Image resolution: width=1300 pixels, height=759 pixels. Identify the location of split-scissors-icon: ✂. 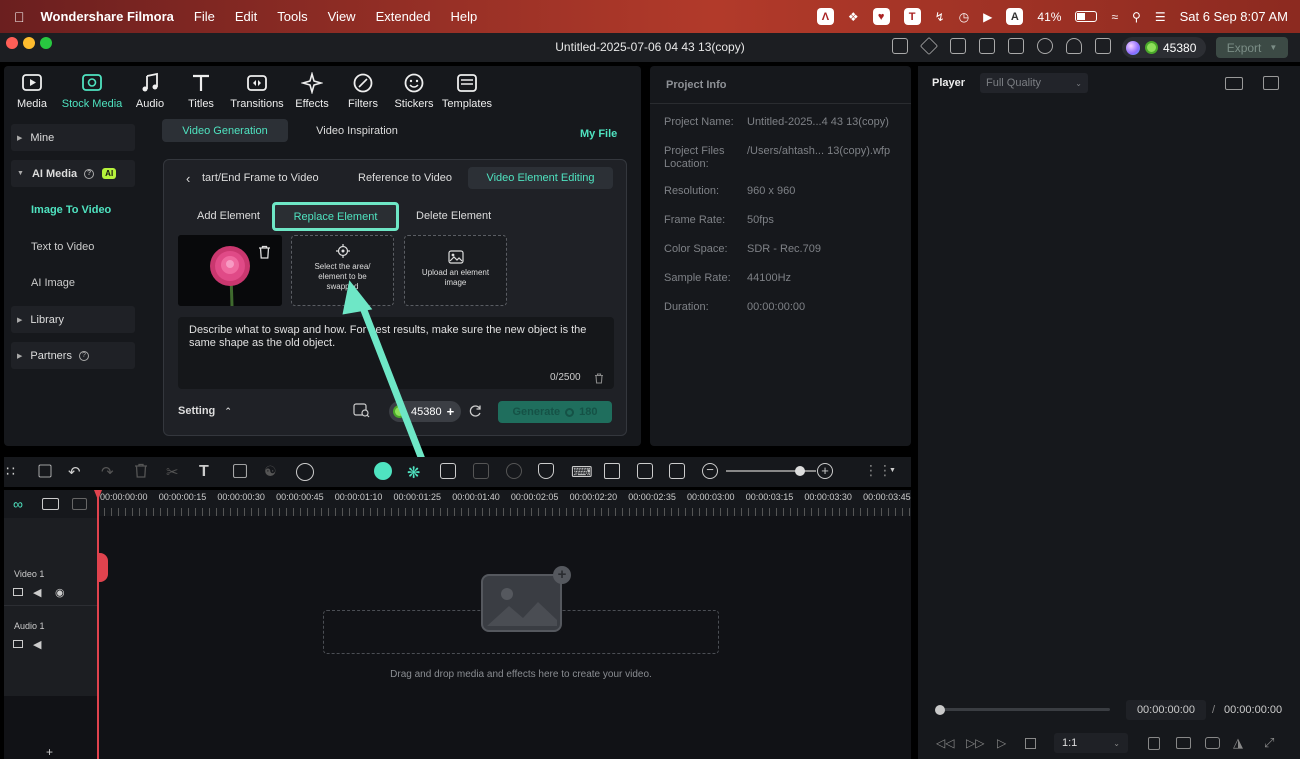
(174, 472).